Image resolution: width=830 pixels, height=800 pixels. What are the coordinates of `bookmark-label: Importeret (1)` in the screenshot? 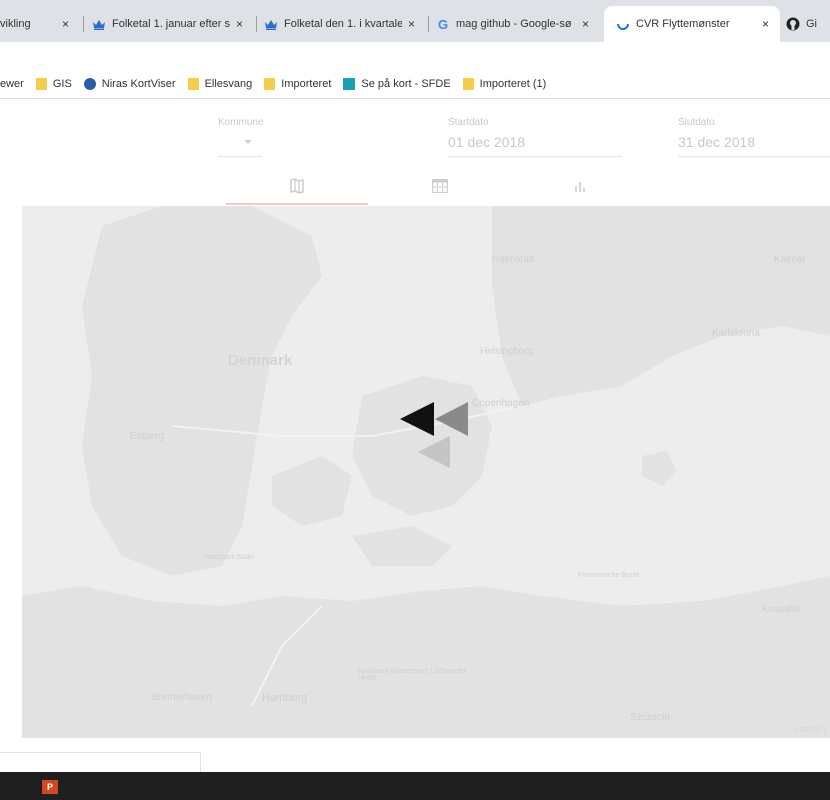 It's located at (513, 84).